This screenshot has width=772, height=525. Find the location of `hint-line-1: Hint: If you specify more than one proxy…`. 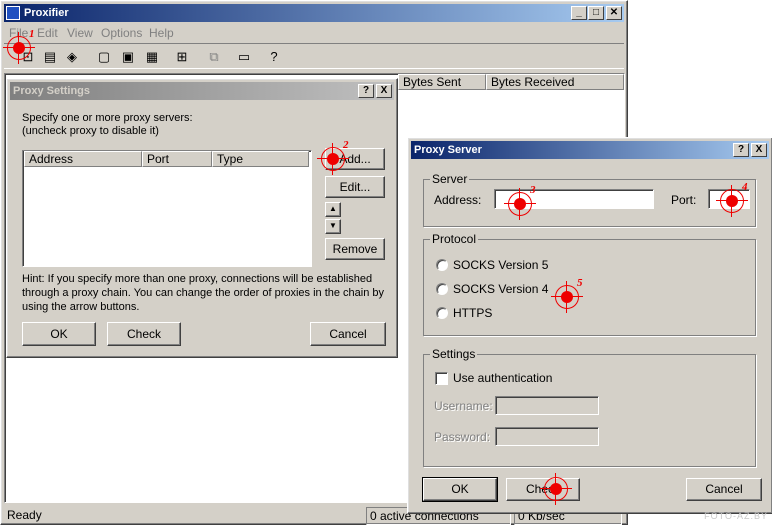

hint-line-1: Hint: If you specify more than one proxy… is located at coordinates (197, 279).